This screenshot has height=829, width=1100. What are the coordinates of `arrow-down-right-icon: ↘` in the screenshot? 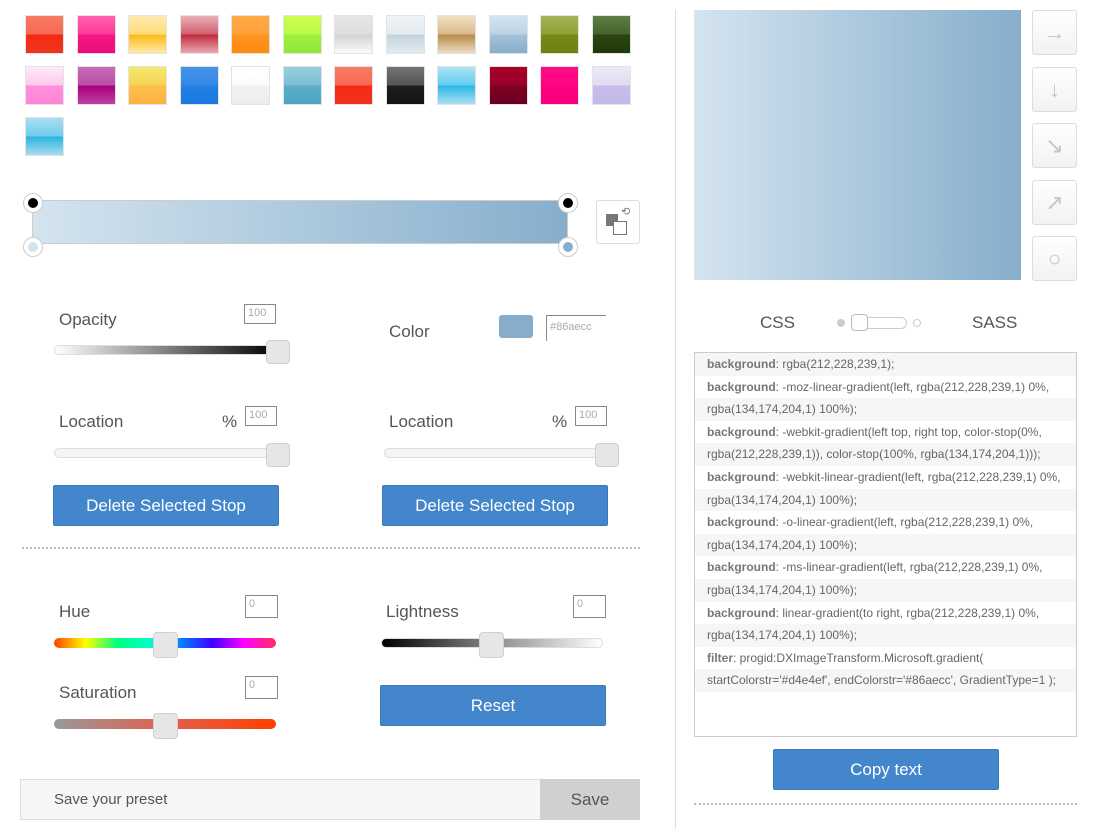 It's located at (1054, 145).